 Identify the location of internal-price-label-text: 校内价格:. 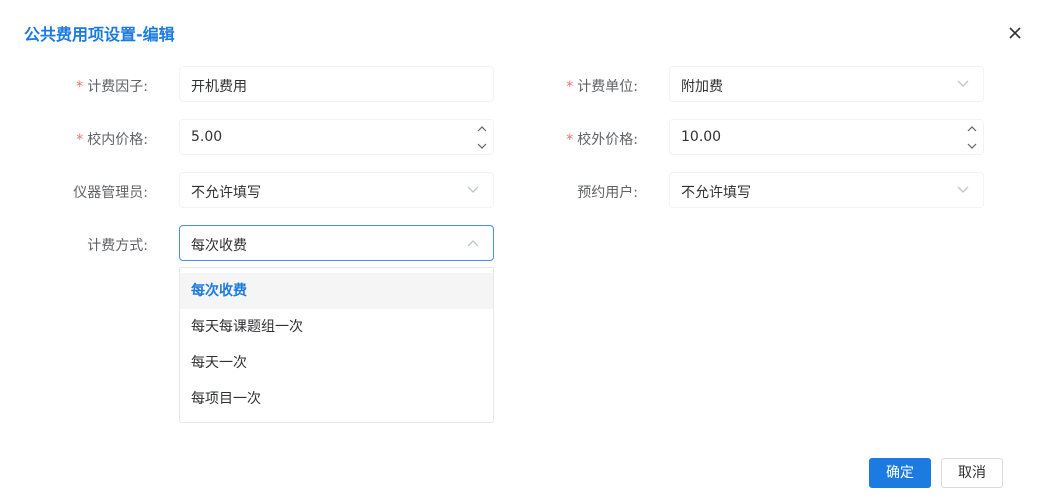
(117, 140).